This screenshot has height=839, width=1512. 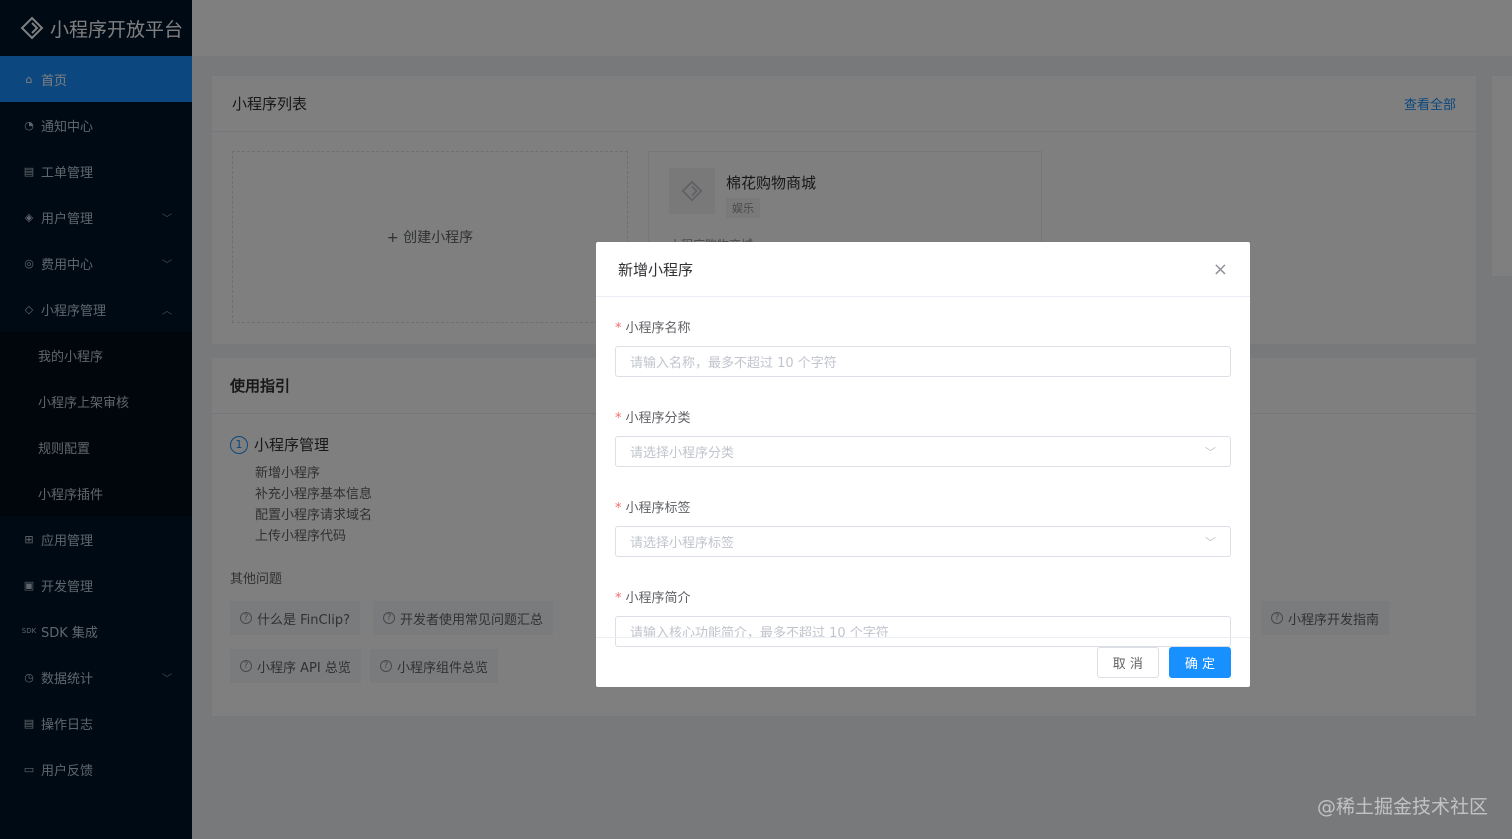 What do you see at coordinates (923, 416) in the screenshot?
I see `field-label: * 小程序分类` at bounding box center [923, 416].